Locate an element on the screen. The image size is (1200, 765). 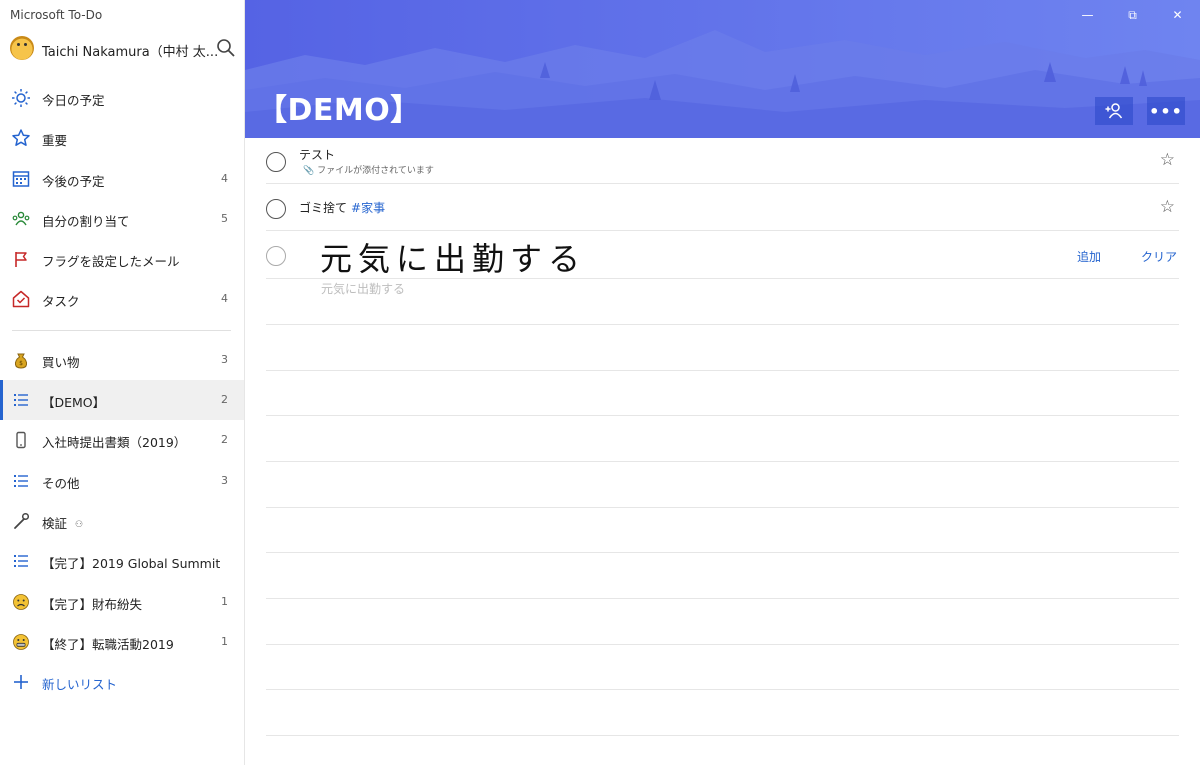
nav-label: 自分の割り当て is located at coordinates (86, 221).